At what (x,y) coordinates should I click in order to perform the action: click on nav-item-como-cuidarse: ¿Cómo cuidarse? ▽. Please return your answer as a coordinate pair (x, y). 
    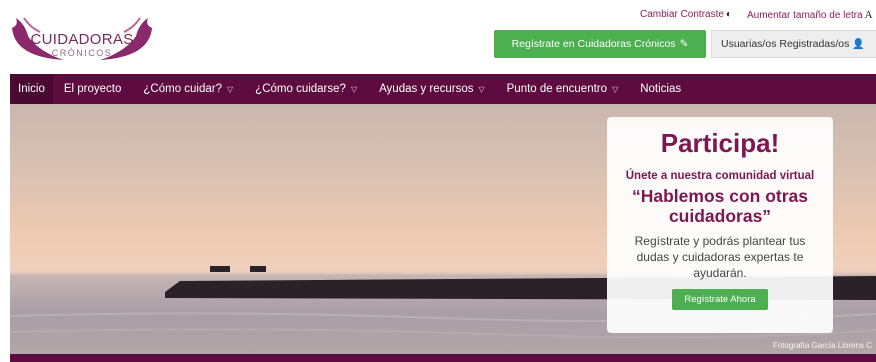
    Looking at the image, I should click on (306, 89).